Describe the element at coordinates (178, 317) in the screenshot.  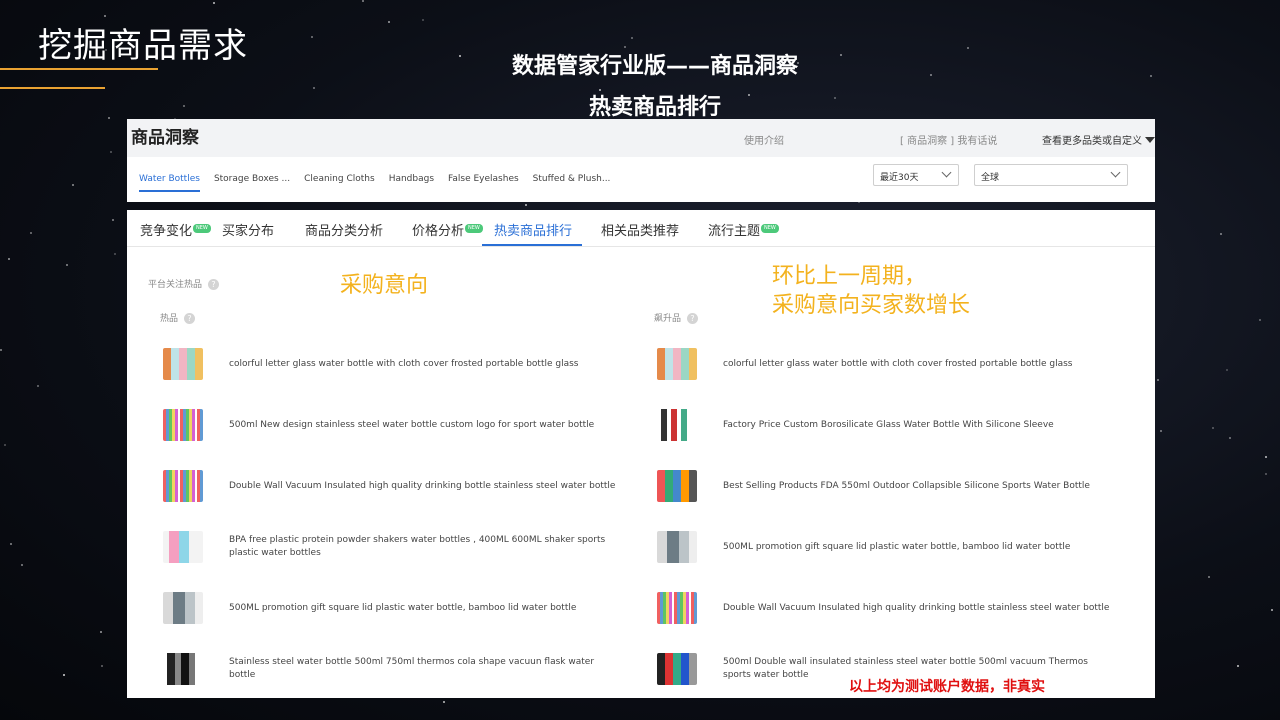
I see `hot-products-label: 热品?` at that location.